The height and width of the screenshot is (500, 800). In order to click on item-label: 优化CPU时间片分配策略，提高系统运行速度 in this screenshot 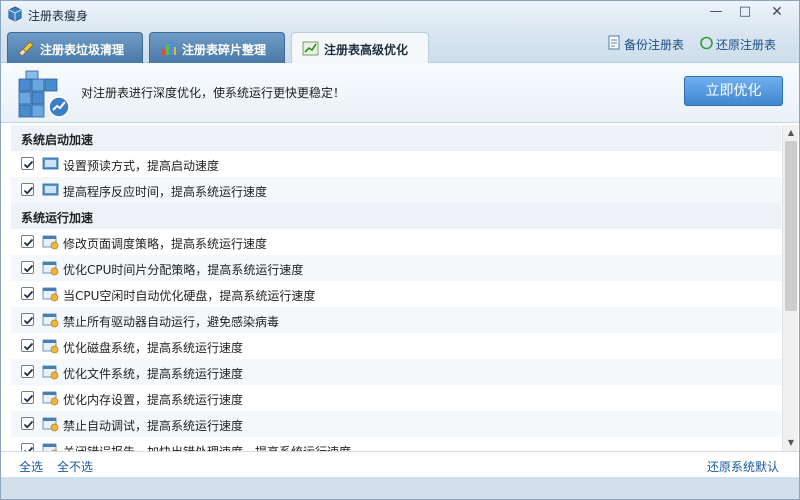, I will do `click(183, 270)`.